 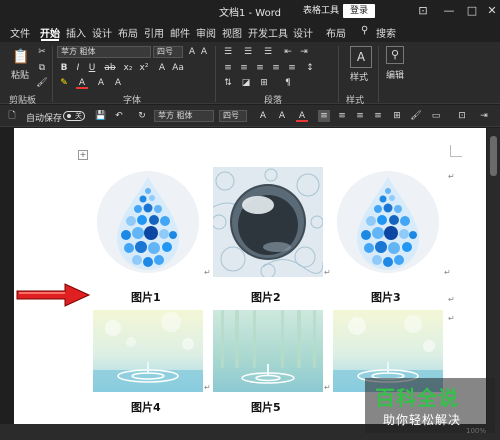 What do you see at coordinates (336, 32) in the screenshot?
I see `tab-table-layout: 布局` at bounding box center [336, 32].